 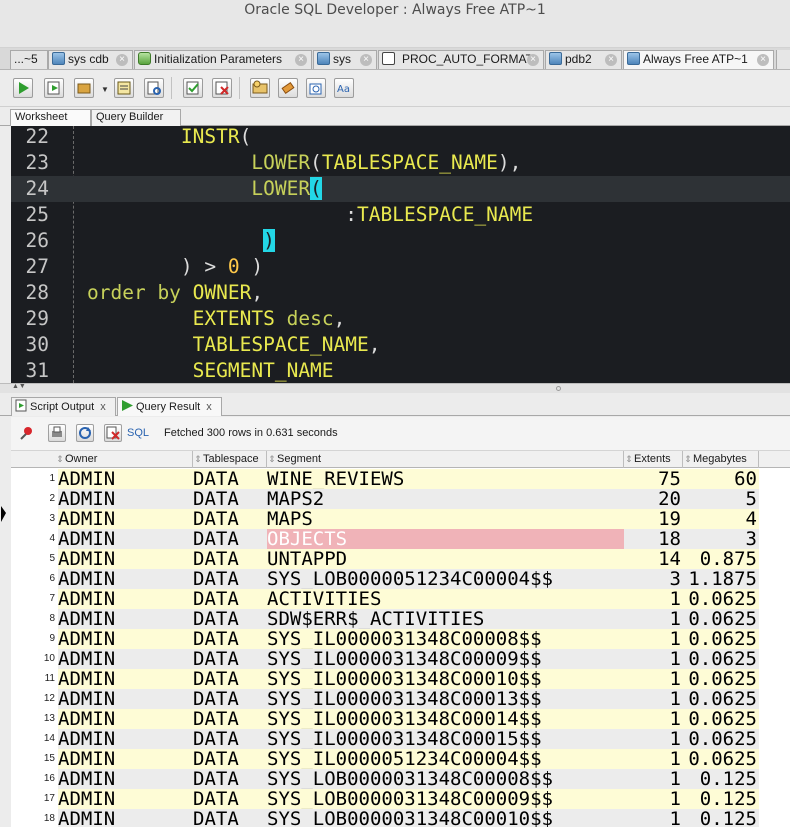 I want to click on code-line: 30 TABLESPACE_NAME,, so click(x=400, y=345).